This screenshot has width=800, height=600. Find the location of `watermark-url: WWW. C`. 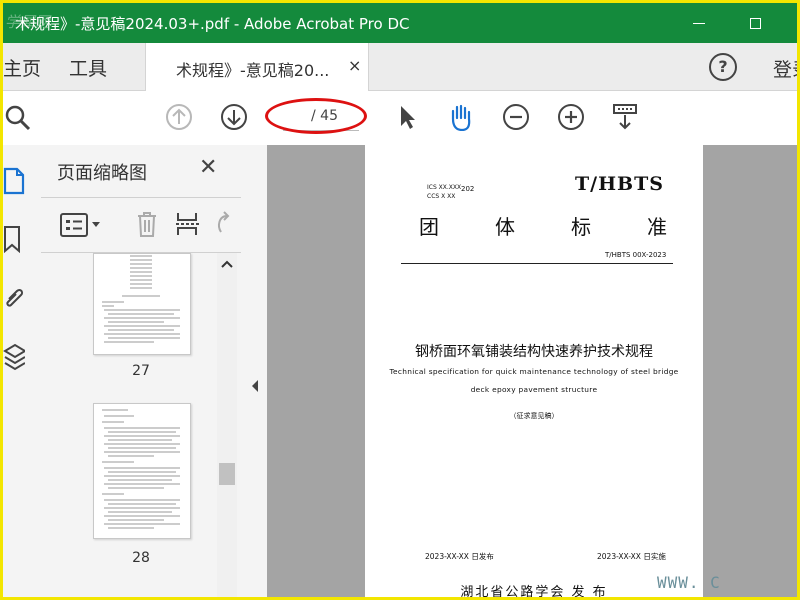

watermark-url: WWW. C is located at coordinates (689, 582).